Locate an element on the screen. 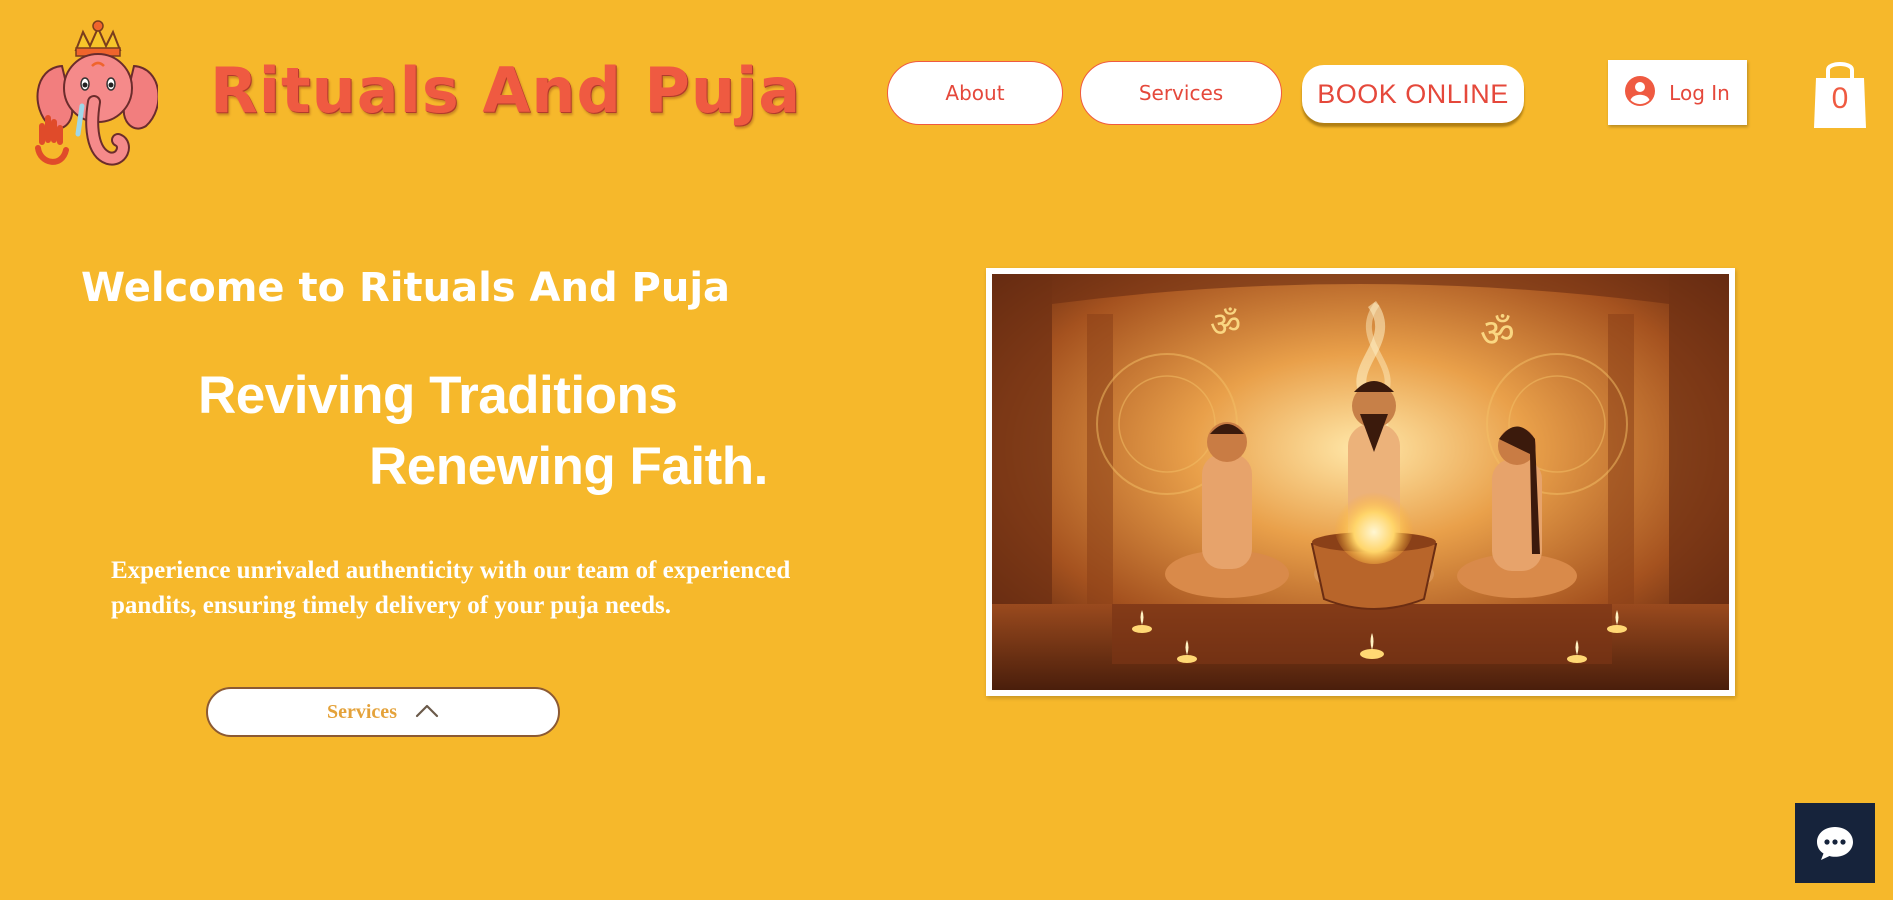  user-avatar-icon is located at coordinates (1640, 92).